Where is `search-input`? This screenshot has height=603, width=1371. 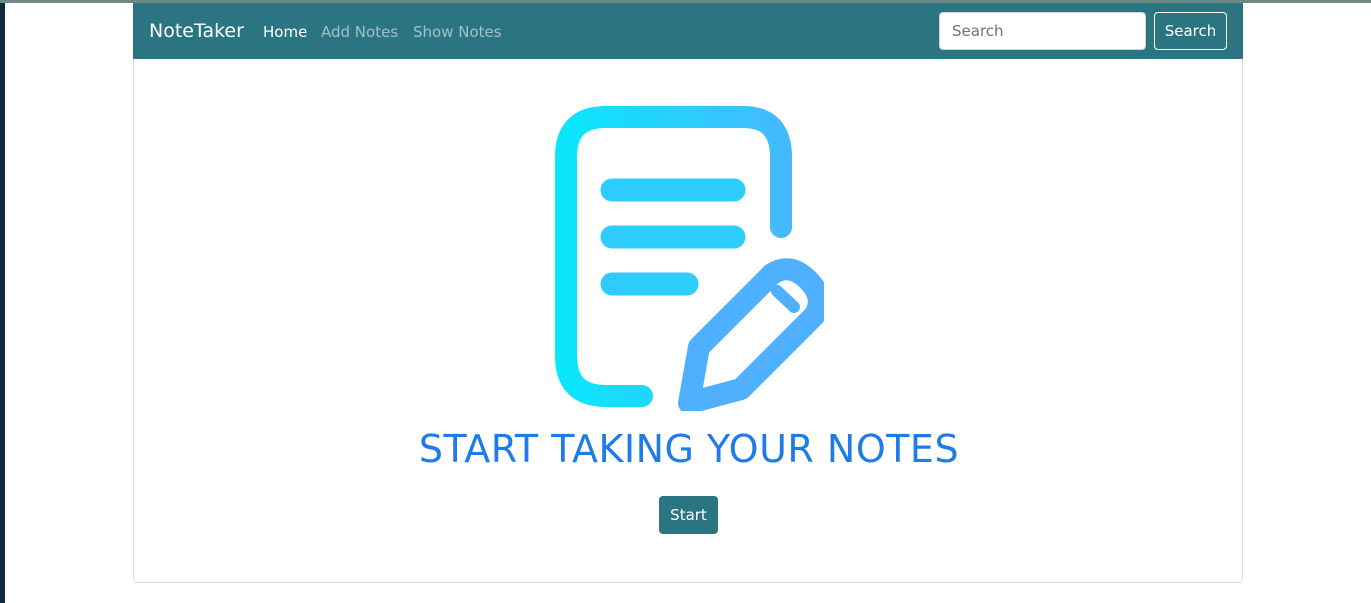
search-input is located at coordinates (1042, 31).